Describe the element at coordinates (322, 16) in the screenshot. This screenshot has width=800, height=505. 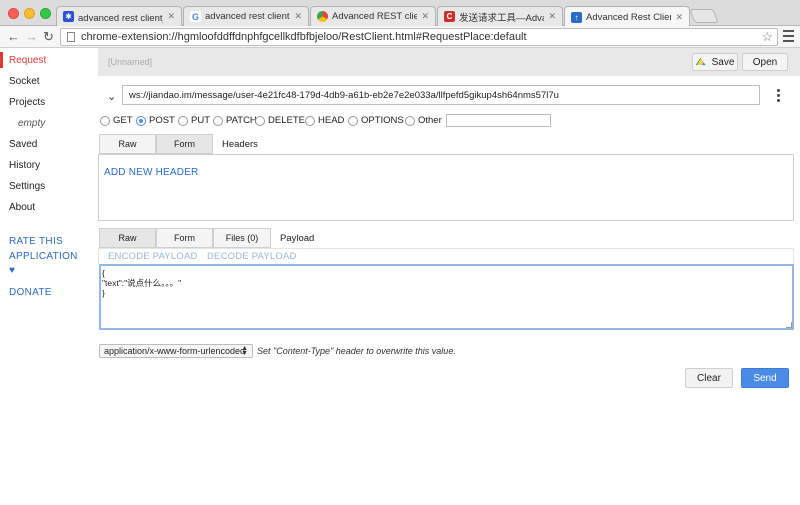
I see `chrome-webstore-icon` at that location.